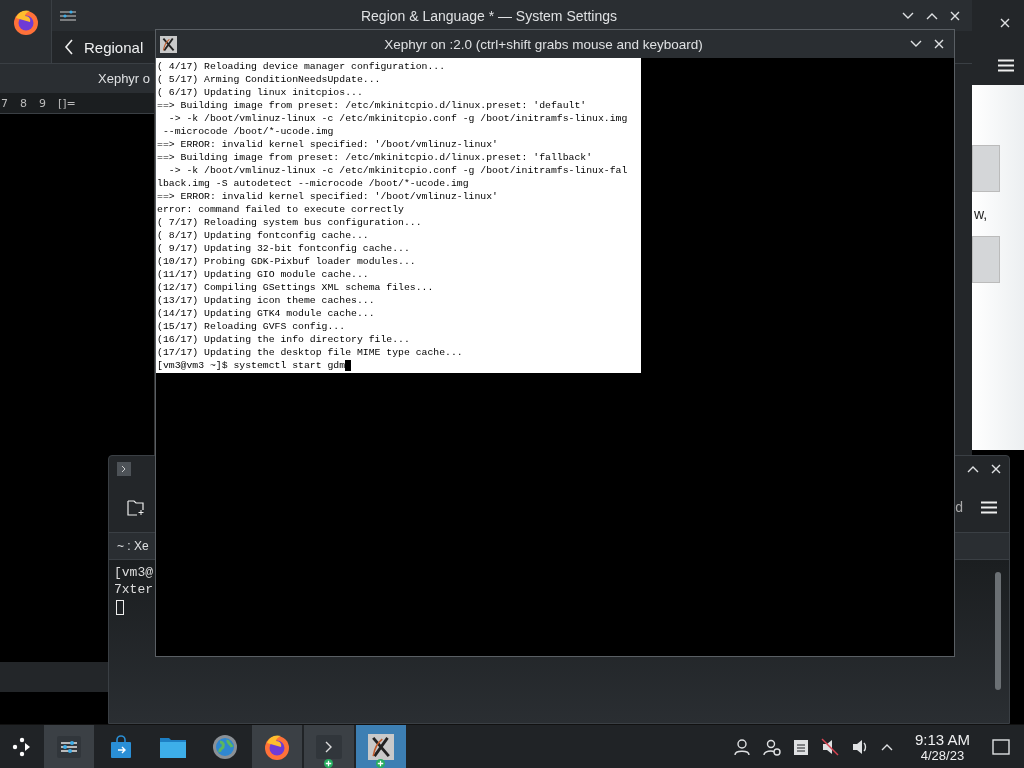  Describe the element at coordinates (800, 747) in the screenshot. I see `clipboard-icon` at that location.